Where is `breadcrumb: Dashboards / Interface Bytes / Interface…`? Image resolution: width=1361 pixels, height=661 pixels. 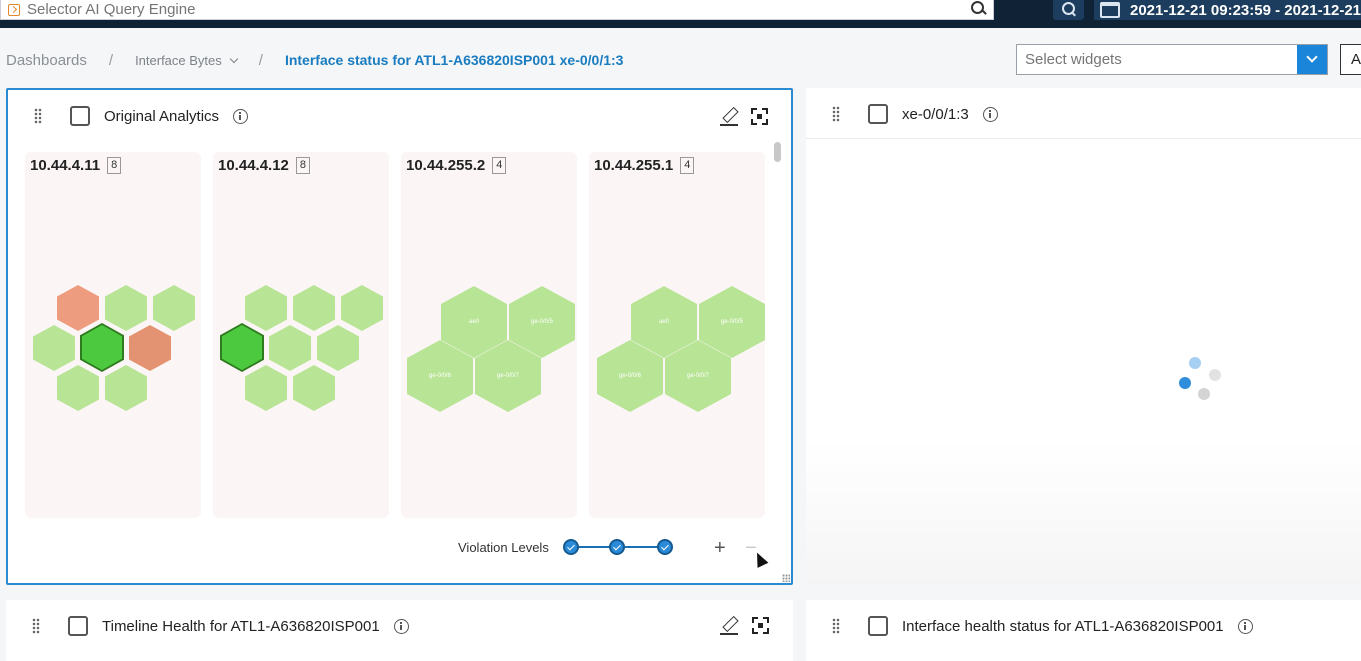 breadcrumb: Dashboards / Interface Bytes / Interface… is located at coordinates (314, 60).